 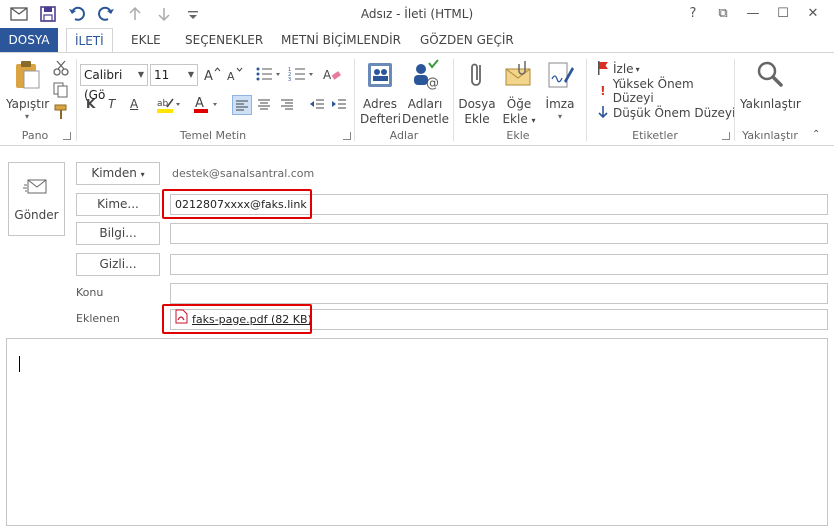 What do you see at coordinates (666, 113) in the screenshot?
I see `low-importance-button: Düşük Önem Düzeyi` at bounding box center [666, 113].